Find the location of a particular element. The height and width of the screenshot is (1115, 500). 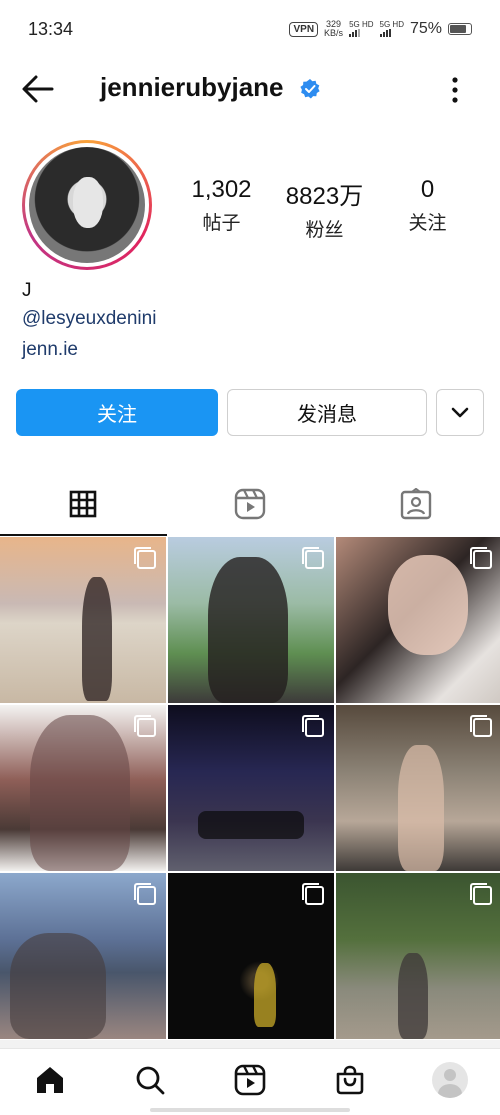

signal-1: 5G HD is located at coordinates (361, 28).